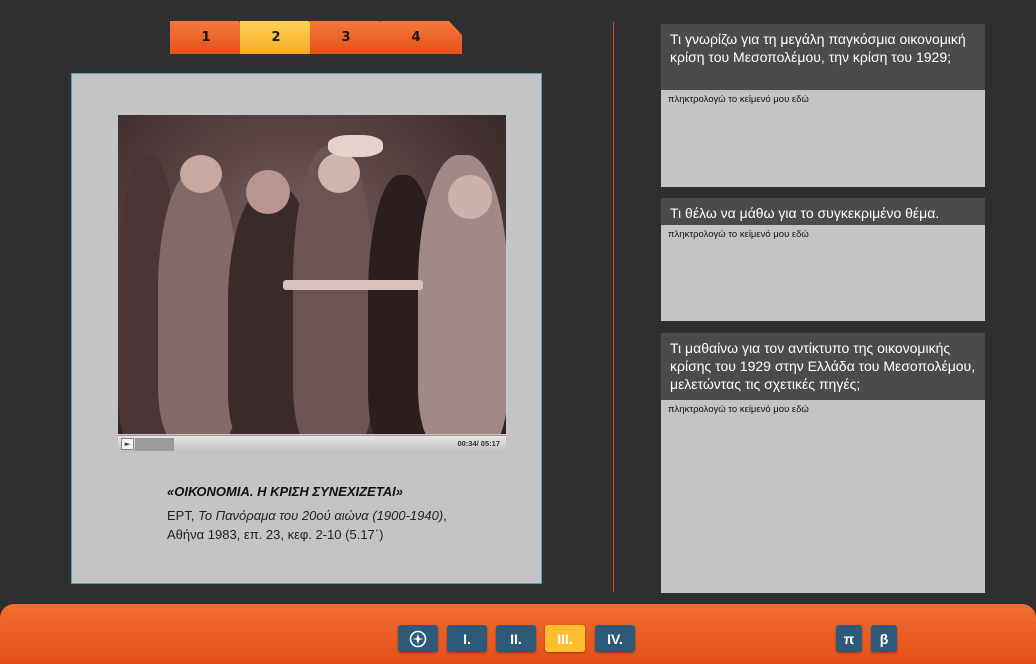 The height and width of the screenshot is (664, 1036). I want to click on tab-4-label: 4, so click(416, 37).